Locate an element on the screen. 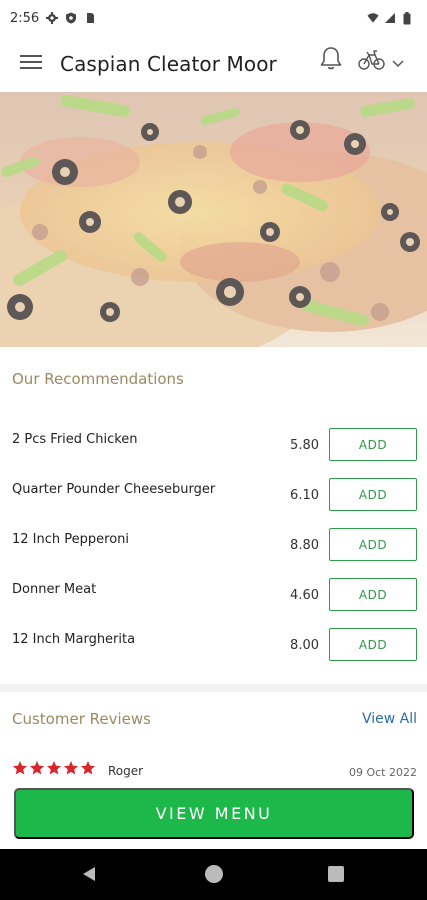 This screenshot has height=900, width=427. shield-icon is located at coordinates (71, 18).